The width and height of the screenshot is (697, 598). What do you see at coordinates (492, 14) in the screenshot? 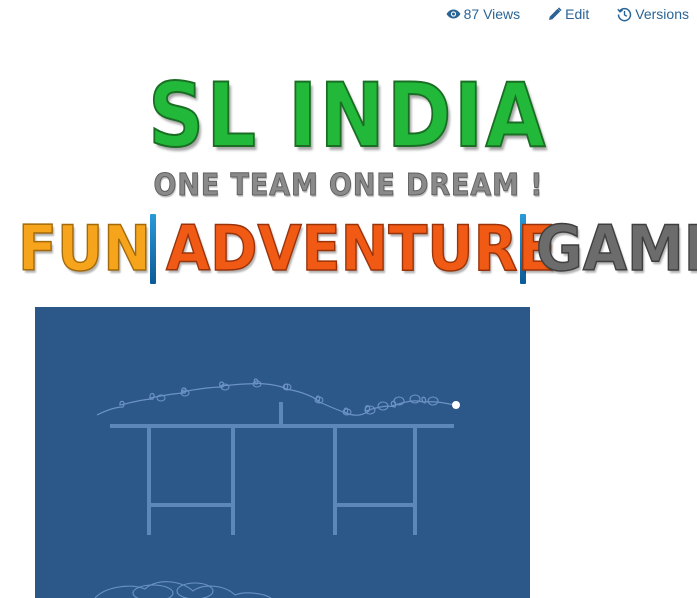
I see `views-count: 87 Views` at bounding box center [492, 14].